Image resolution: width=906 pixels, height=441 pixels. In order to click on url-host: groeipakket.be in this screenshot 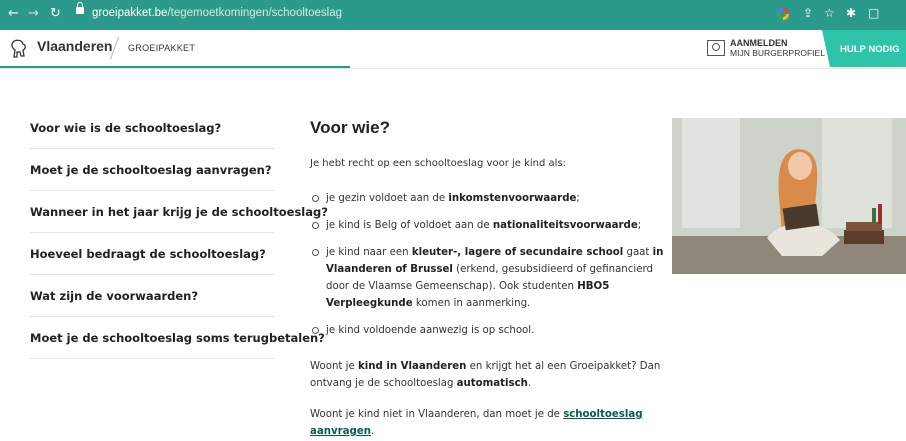, I will do `click(130, 13)`.